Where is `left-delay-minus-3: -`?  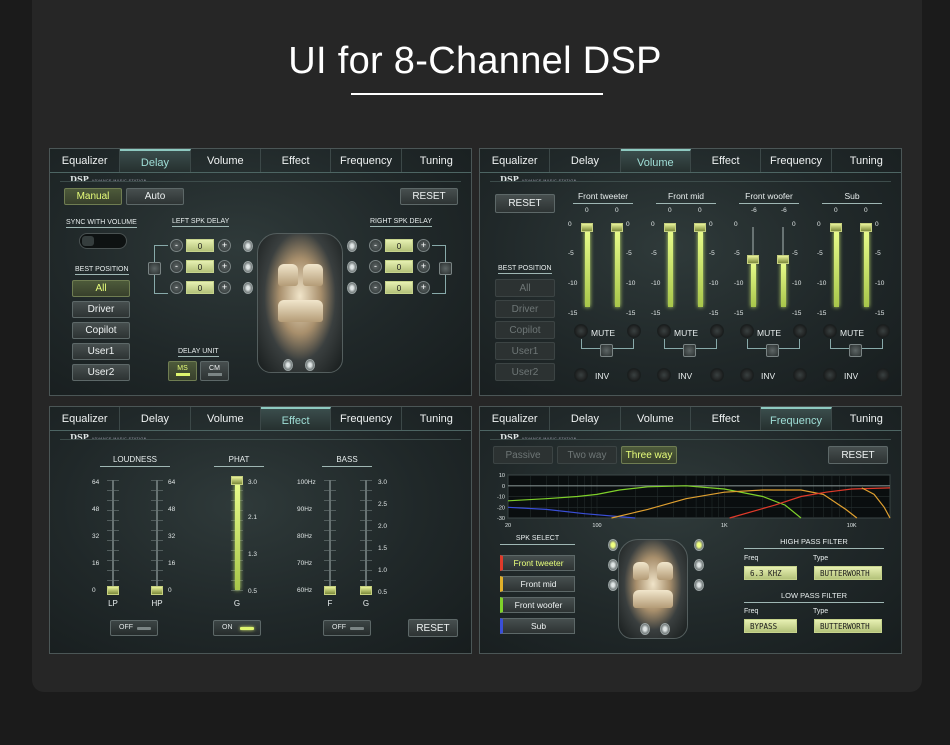
left-delay-minus-3: - is located at coordinates (176, 287).